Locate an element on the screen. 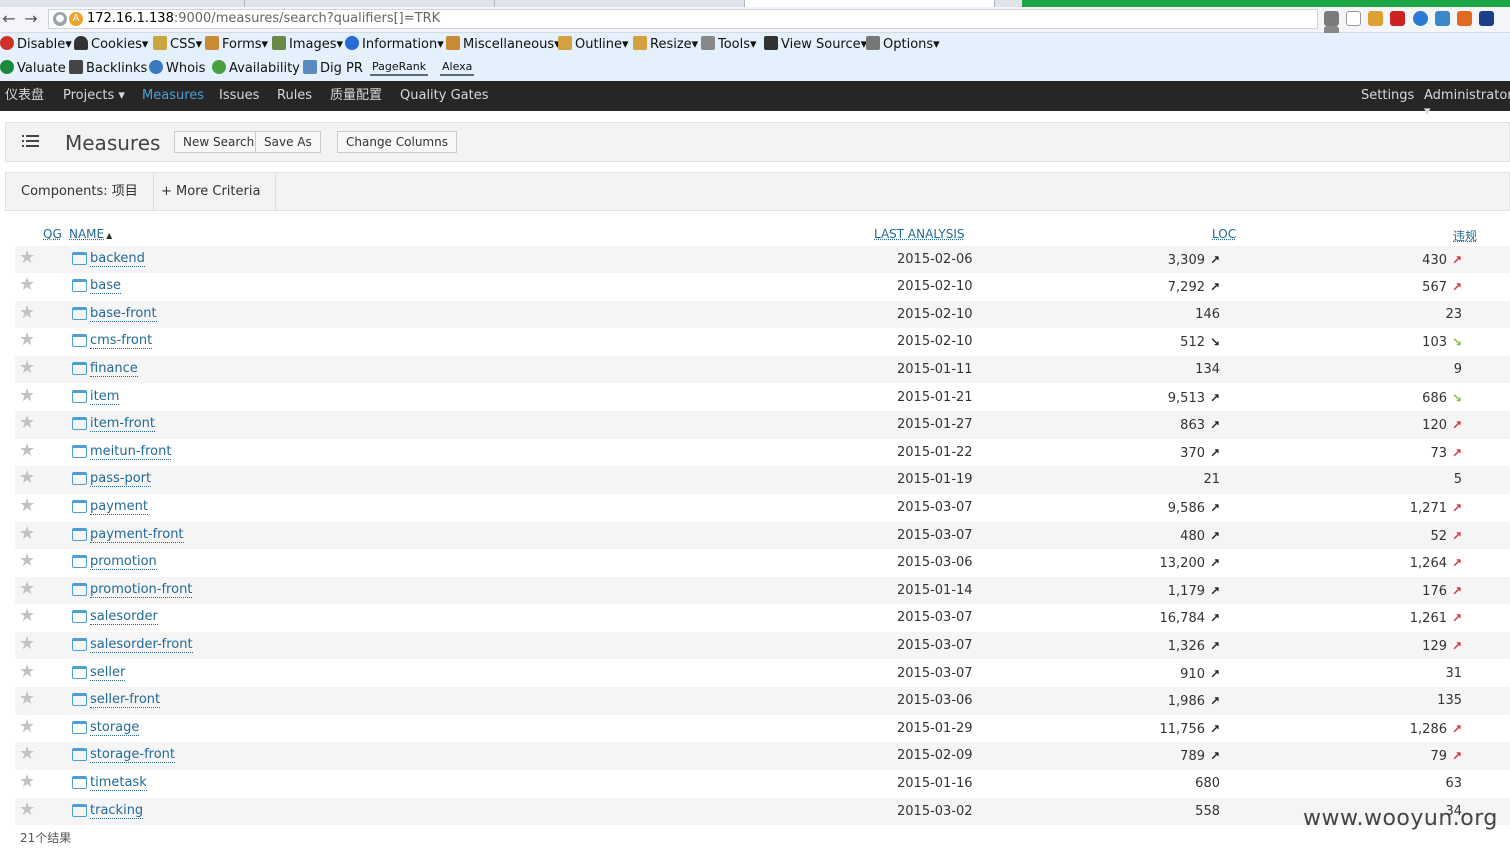 This screenshot has width=1510, height=849. project-name-link: seller-front is located at coordinates (125, 701).